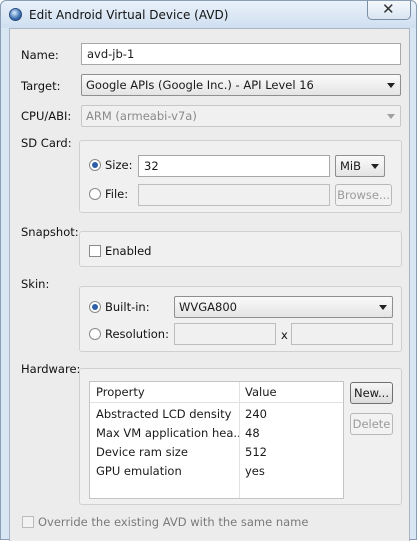 This screenshot has height=541, width=417. Describe the element at coordinates (200, 85) in the screenshot. I see `target-value: Google APIs (Google Inc.) - API Level 16` at that location.